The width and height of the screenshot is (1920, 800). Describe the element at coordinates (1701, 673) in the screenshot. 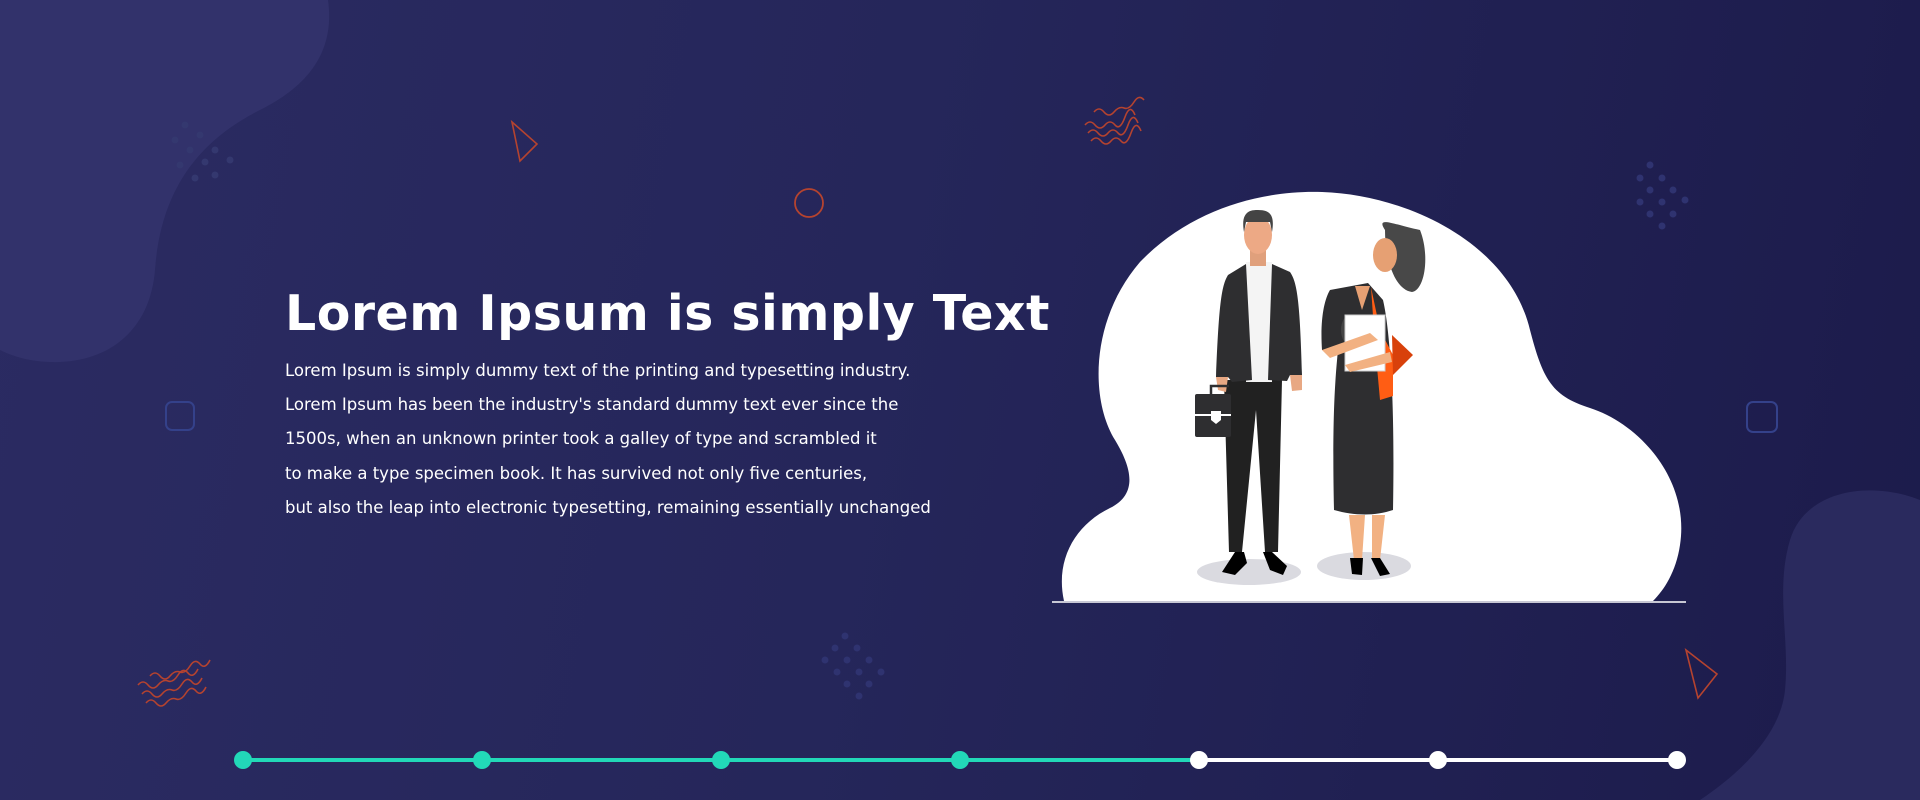

I see `triangle-bottom-icon` at that location.